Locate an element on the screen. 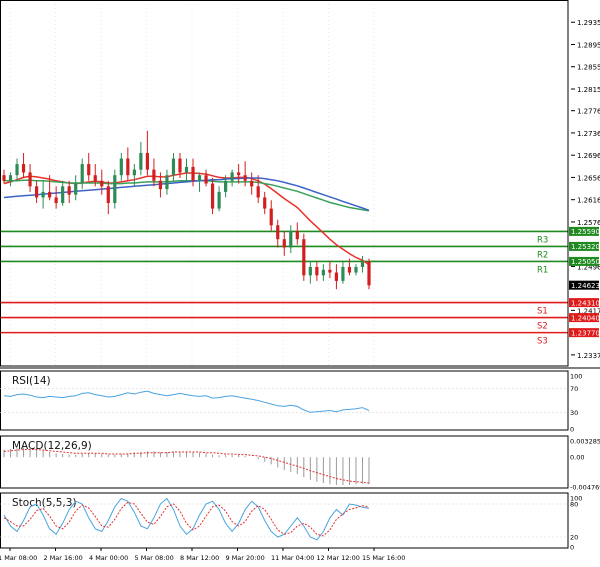  moving-averages is located at coordinates (186, 219).